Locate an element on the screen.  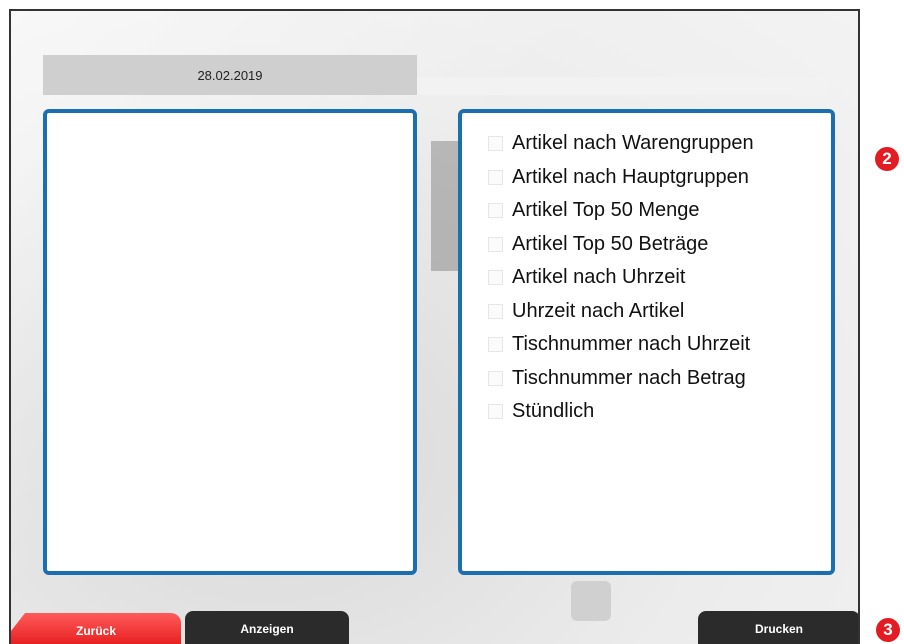
date-text: 28.02.2019 is located at coordinates (230, 75).